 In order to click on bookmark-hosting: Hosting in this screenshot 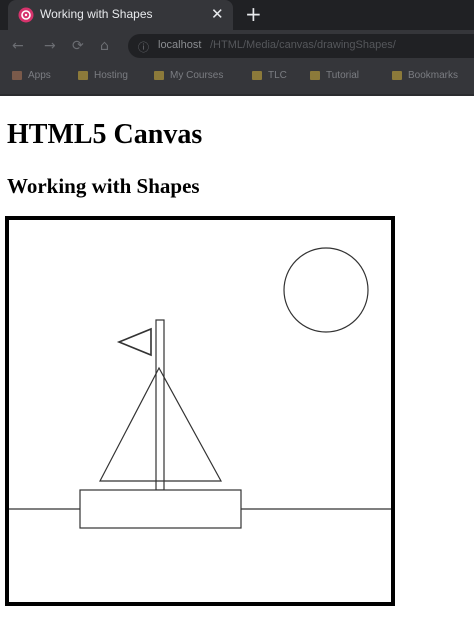, I will do `click(103, 78)`.